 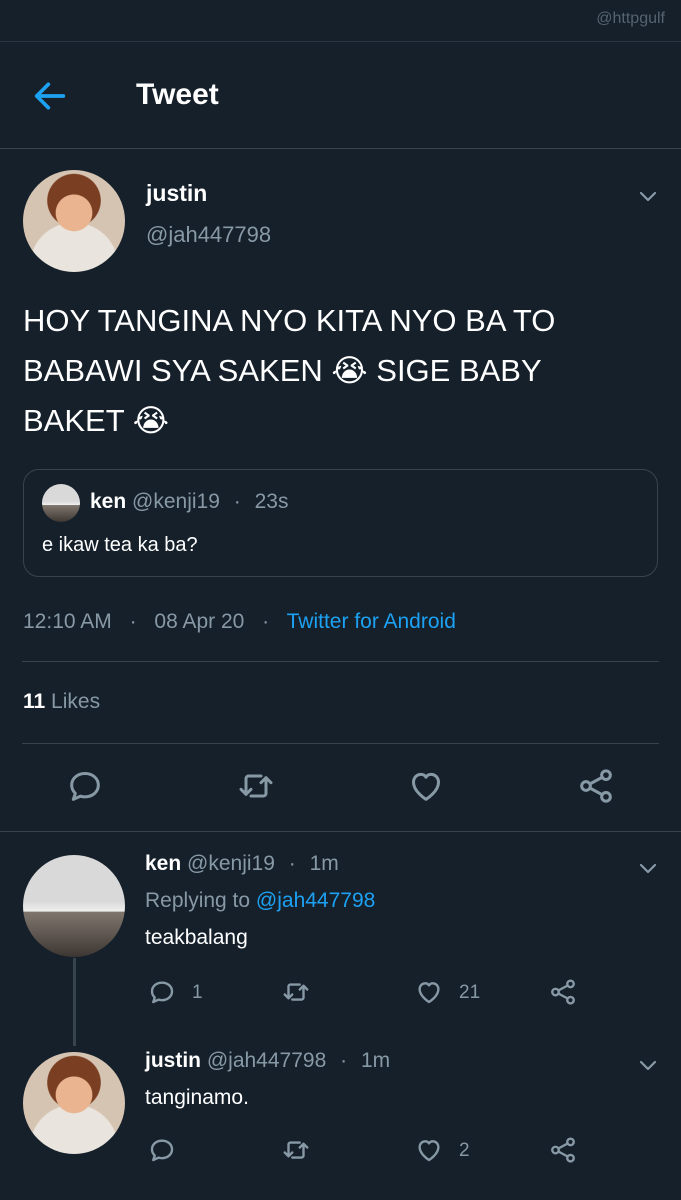 What do you see at coordinates (340, 743) in the screenshot?
I see `likes-divider` at bounding box center [340, 743].